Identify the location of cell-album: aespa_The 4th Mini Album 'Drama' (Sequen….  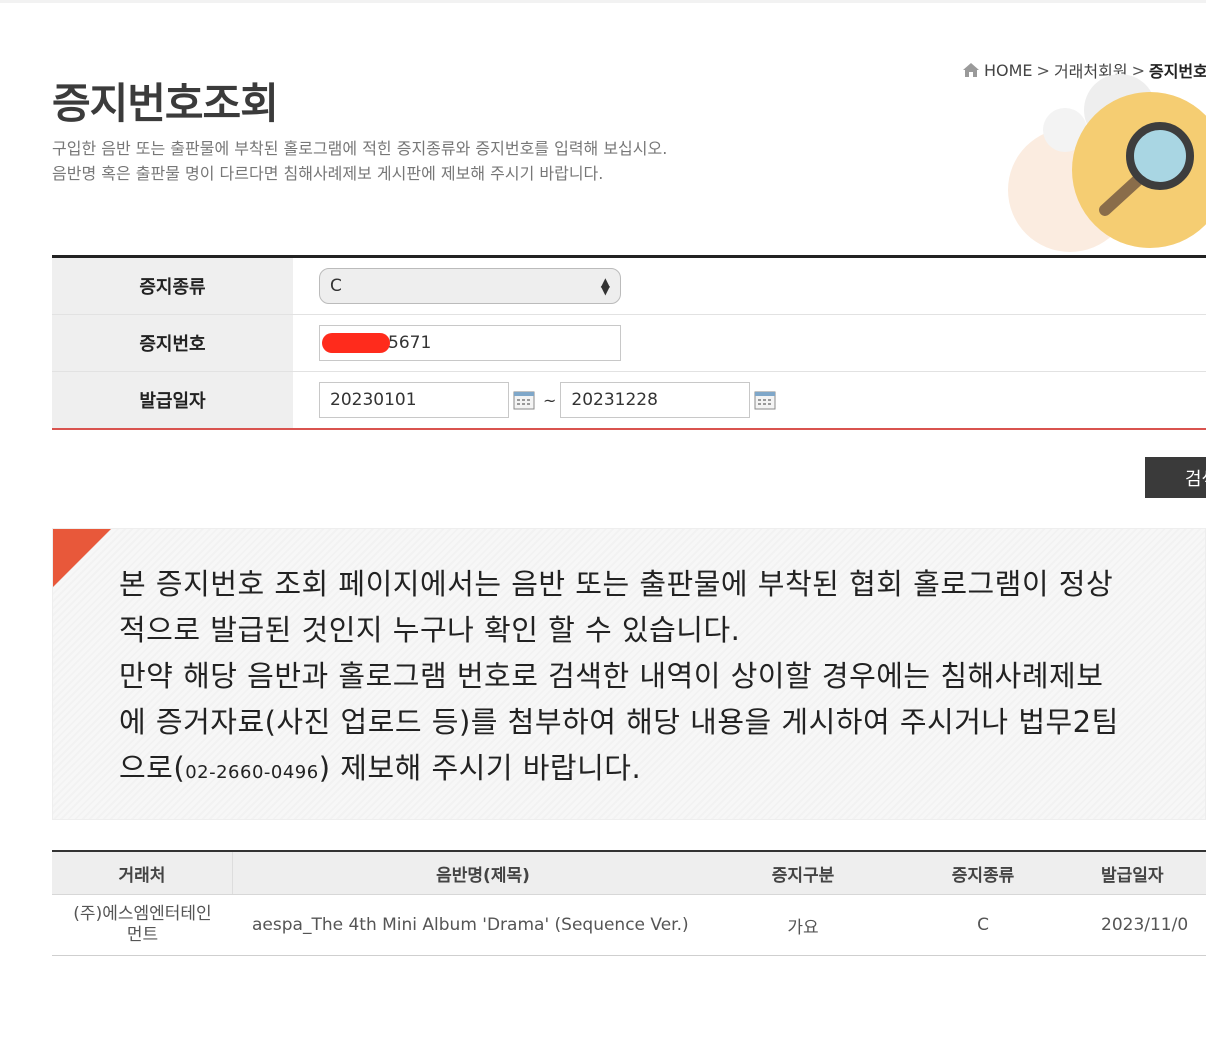
(470, 925).